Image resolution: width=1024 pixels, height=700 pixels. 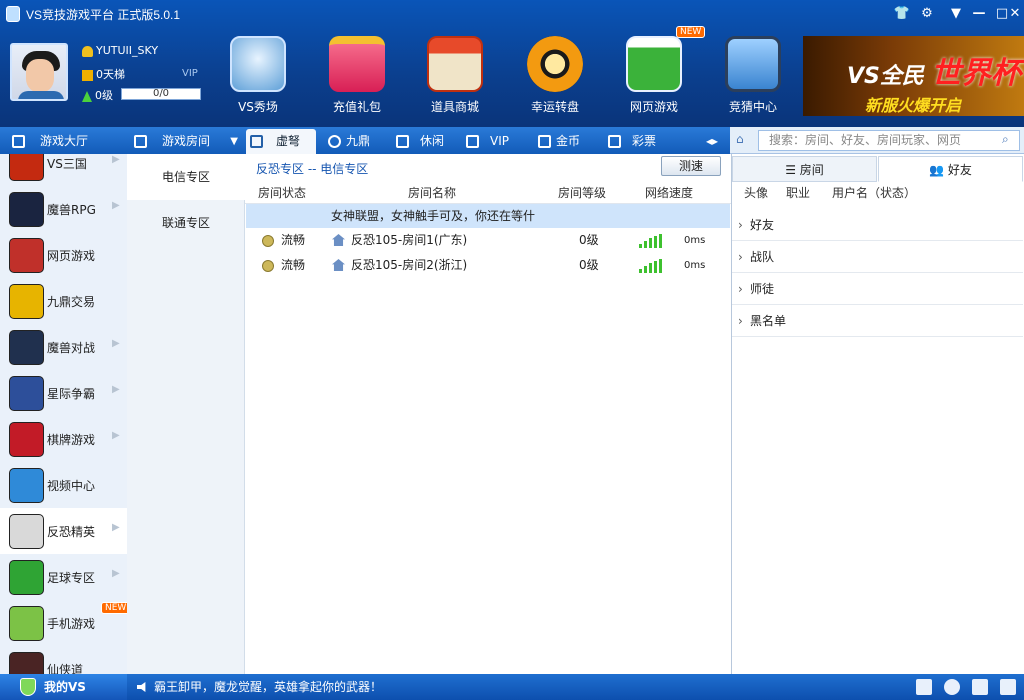 I want to click on header-room-level: 房间等级, so click(x=582, y=192).